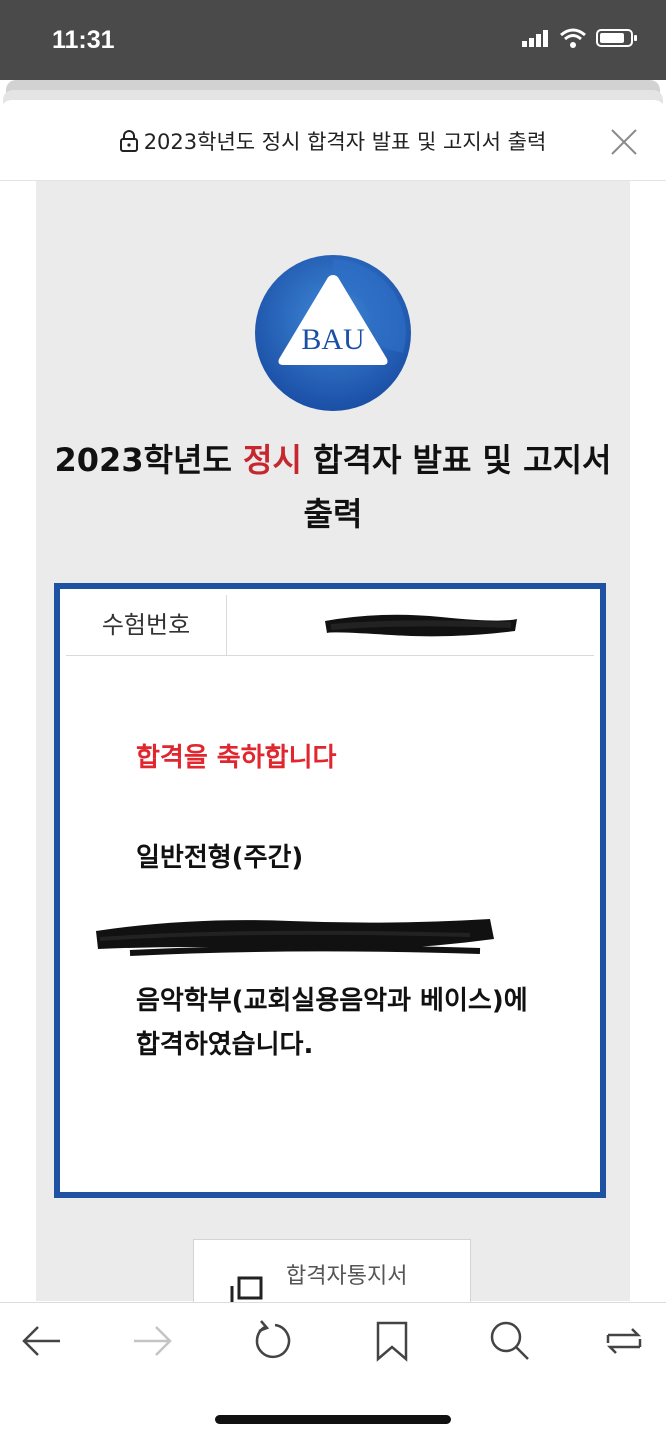 This screenshot has height=1441, width=666. Describe the element at coordinates (152, 1341) in the screenshot. I see `forward-icon` at that location.